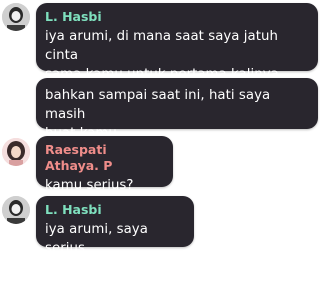 This screenshot has width=320, height=299. I want to click on message-bubble: L. Hasbi iya arumi, saya serius, so click(115, 226).